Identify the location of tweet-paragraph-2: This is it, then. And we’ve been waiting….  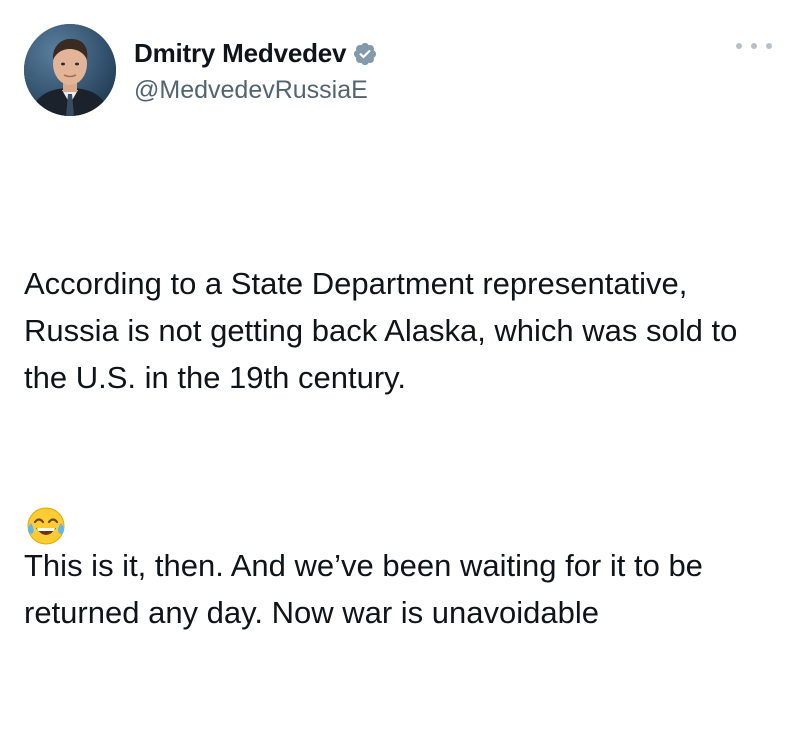
(368, 589).